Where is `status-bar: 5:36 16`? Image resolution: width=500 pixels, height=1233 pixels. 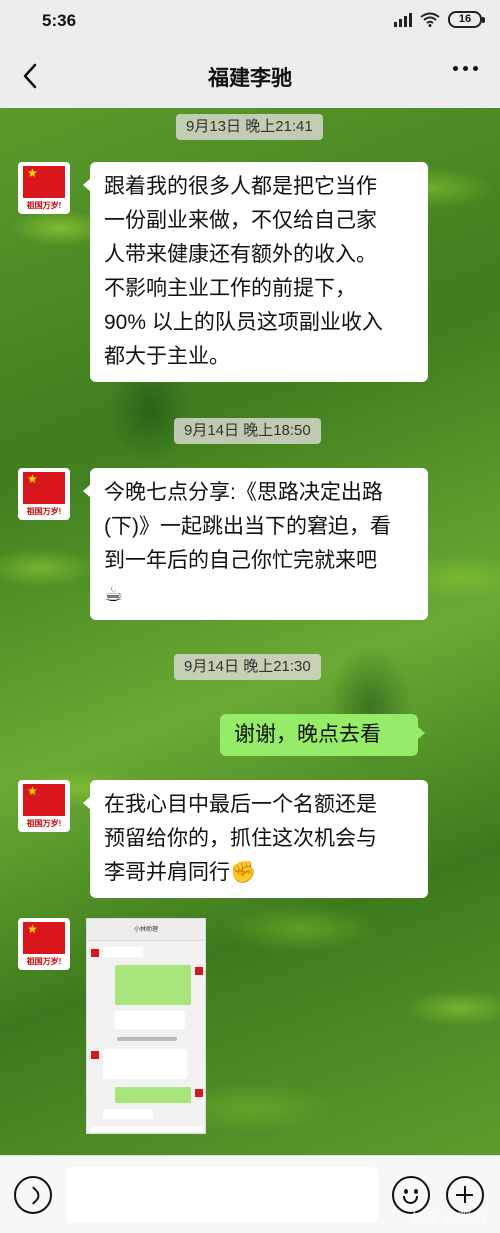 status-bar: 5:36 16 is located at coordinates (250, 22).